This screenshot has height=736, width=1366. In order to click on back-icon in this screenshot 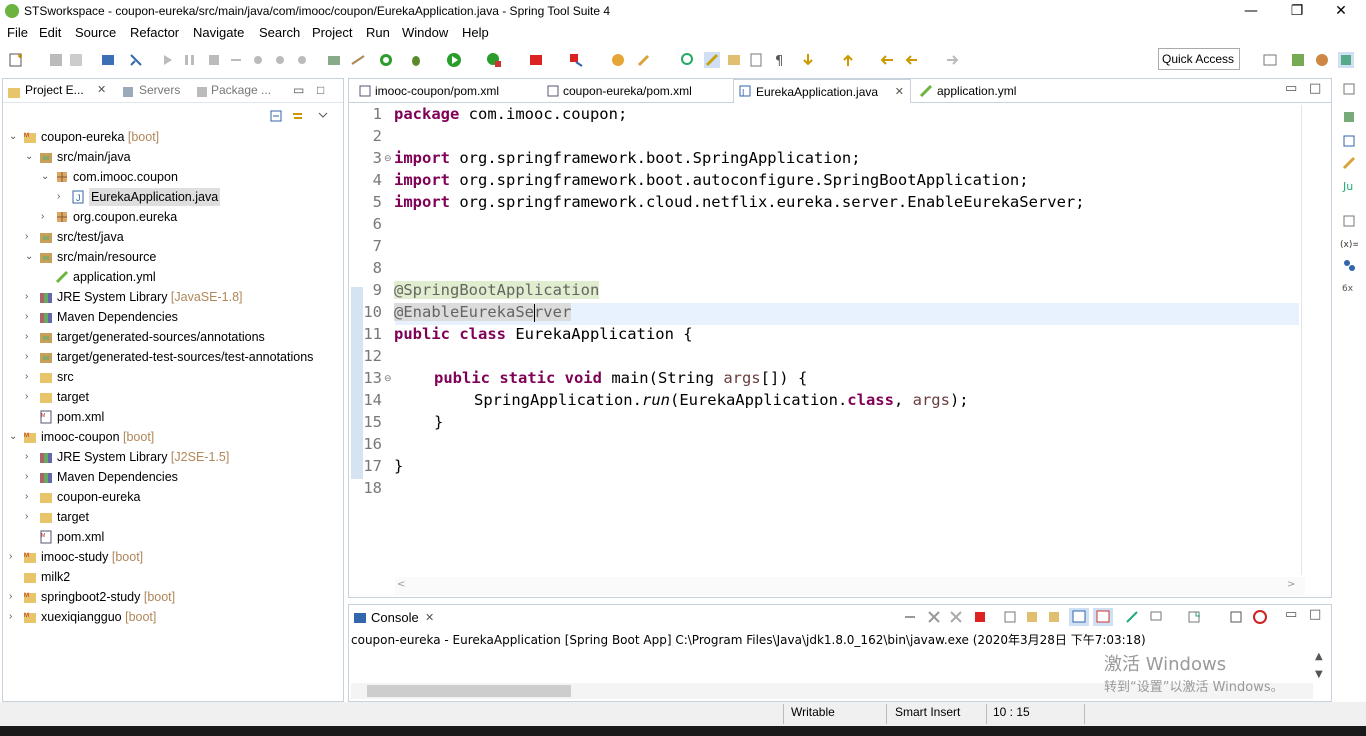, I will do `click(912, 60)`.